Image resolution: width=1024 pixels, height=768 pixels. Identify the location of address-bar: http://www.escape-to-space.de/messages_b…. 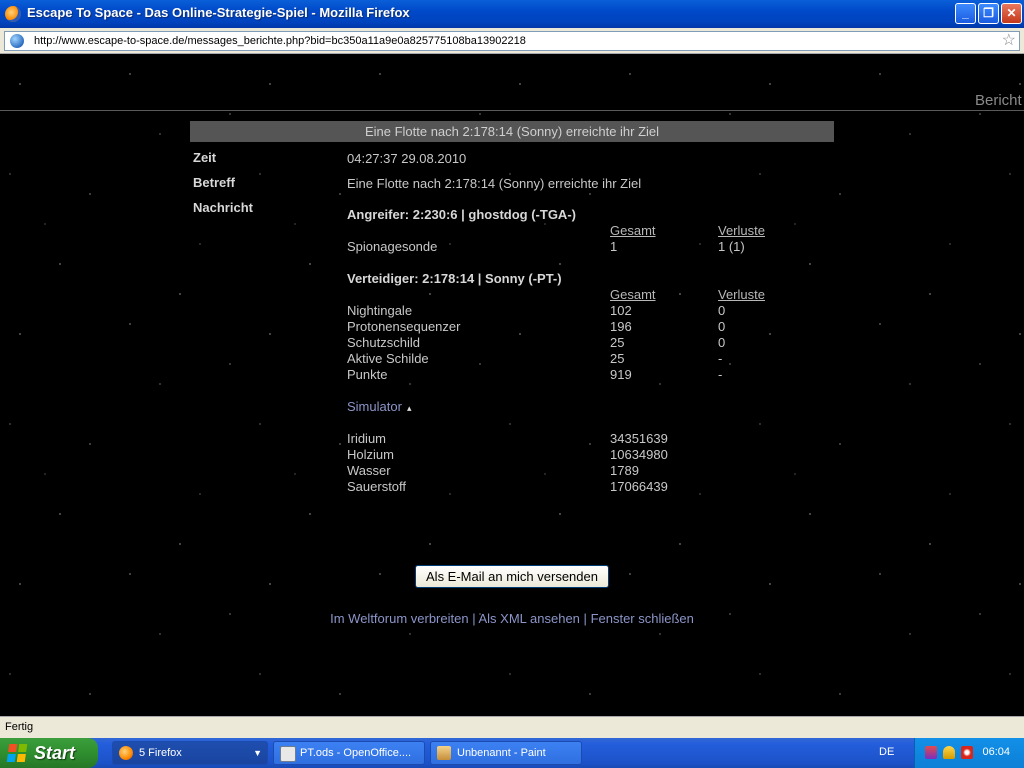
(512, 41).